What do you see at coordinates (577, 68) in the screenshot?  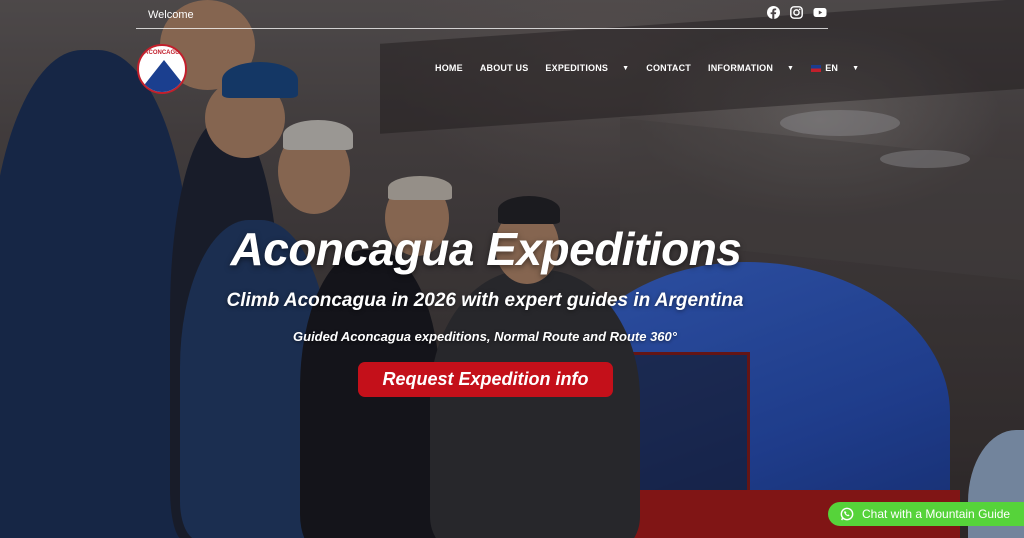 I see `nav-item-label: EXPEDITIONS` at bounding box center [577, 68].